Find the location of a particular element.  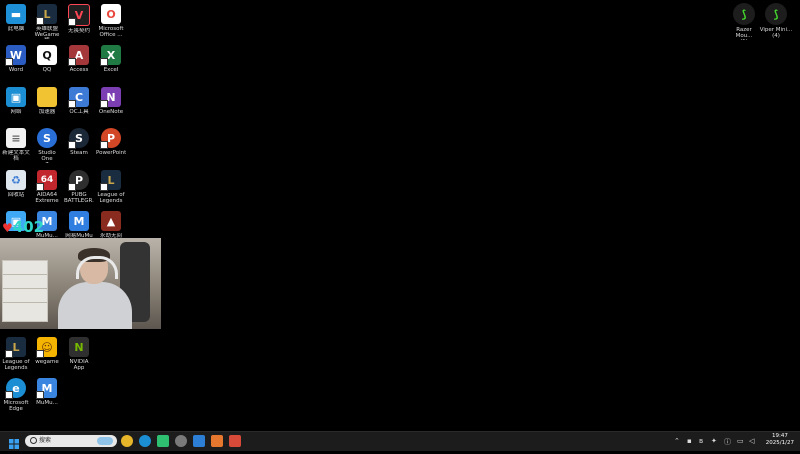

info-icon: ⓘ is located at coordinates (727, 442).